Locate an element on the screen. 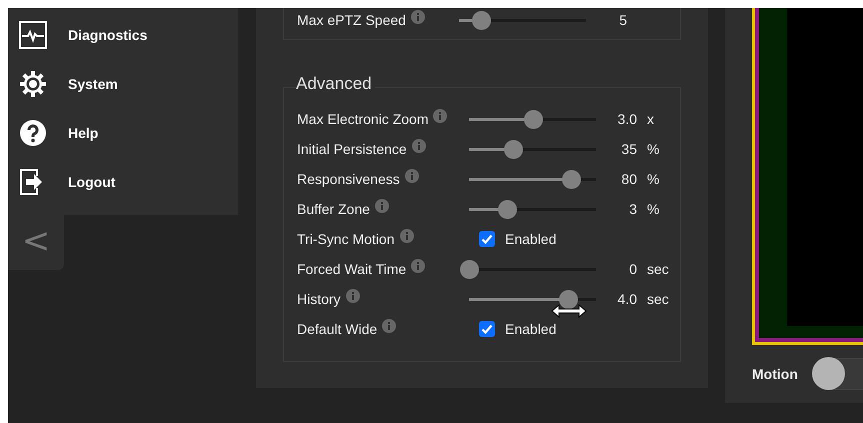 This screenshot has width=863, height=423. resize-cursor-icon is located at coordinates (569, 311).